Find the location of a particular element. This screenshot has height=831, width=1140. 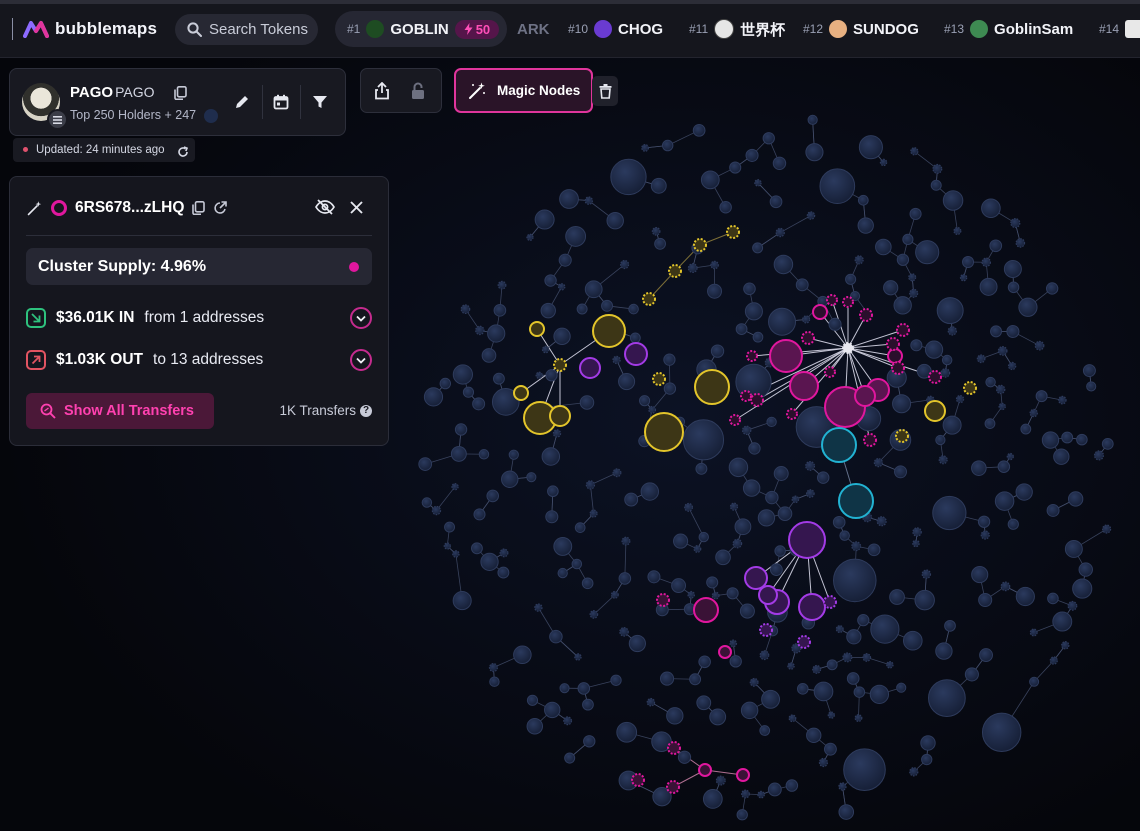

copy-address-button is located at coordinates (180, 95).